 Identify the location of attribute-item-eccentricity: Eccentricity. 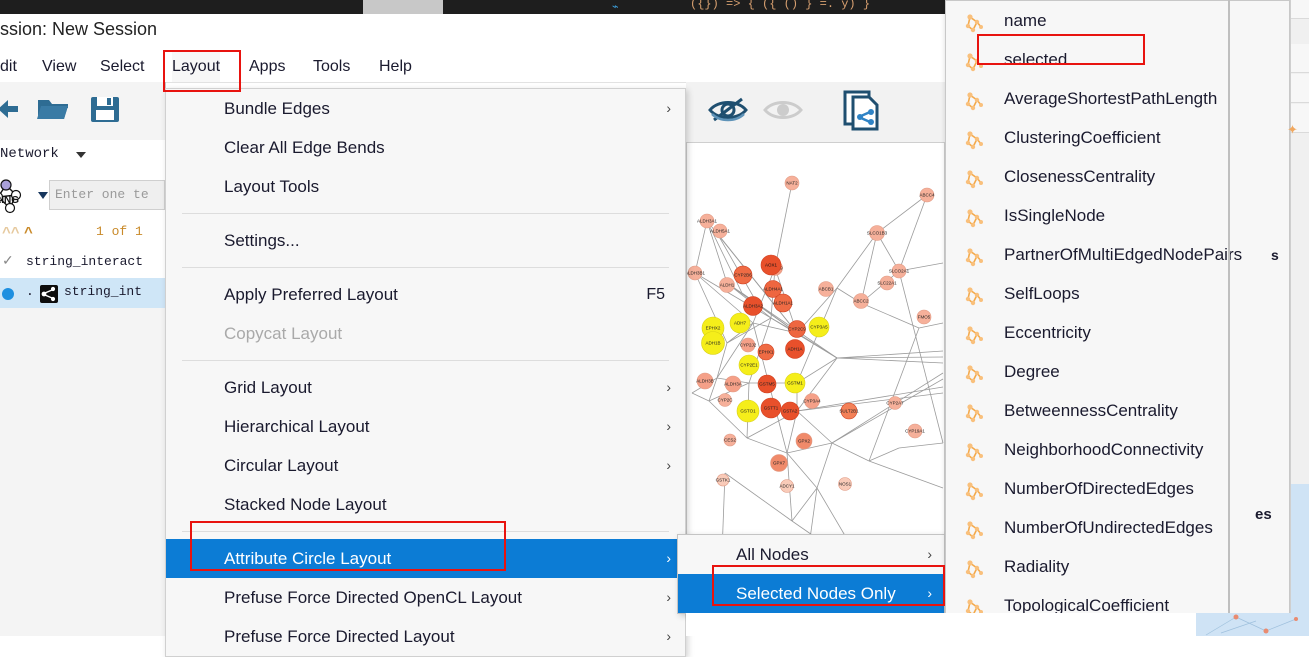
(1117, 332).